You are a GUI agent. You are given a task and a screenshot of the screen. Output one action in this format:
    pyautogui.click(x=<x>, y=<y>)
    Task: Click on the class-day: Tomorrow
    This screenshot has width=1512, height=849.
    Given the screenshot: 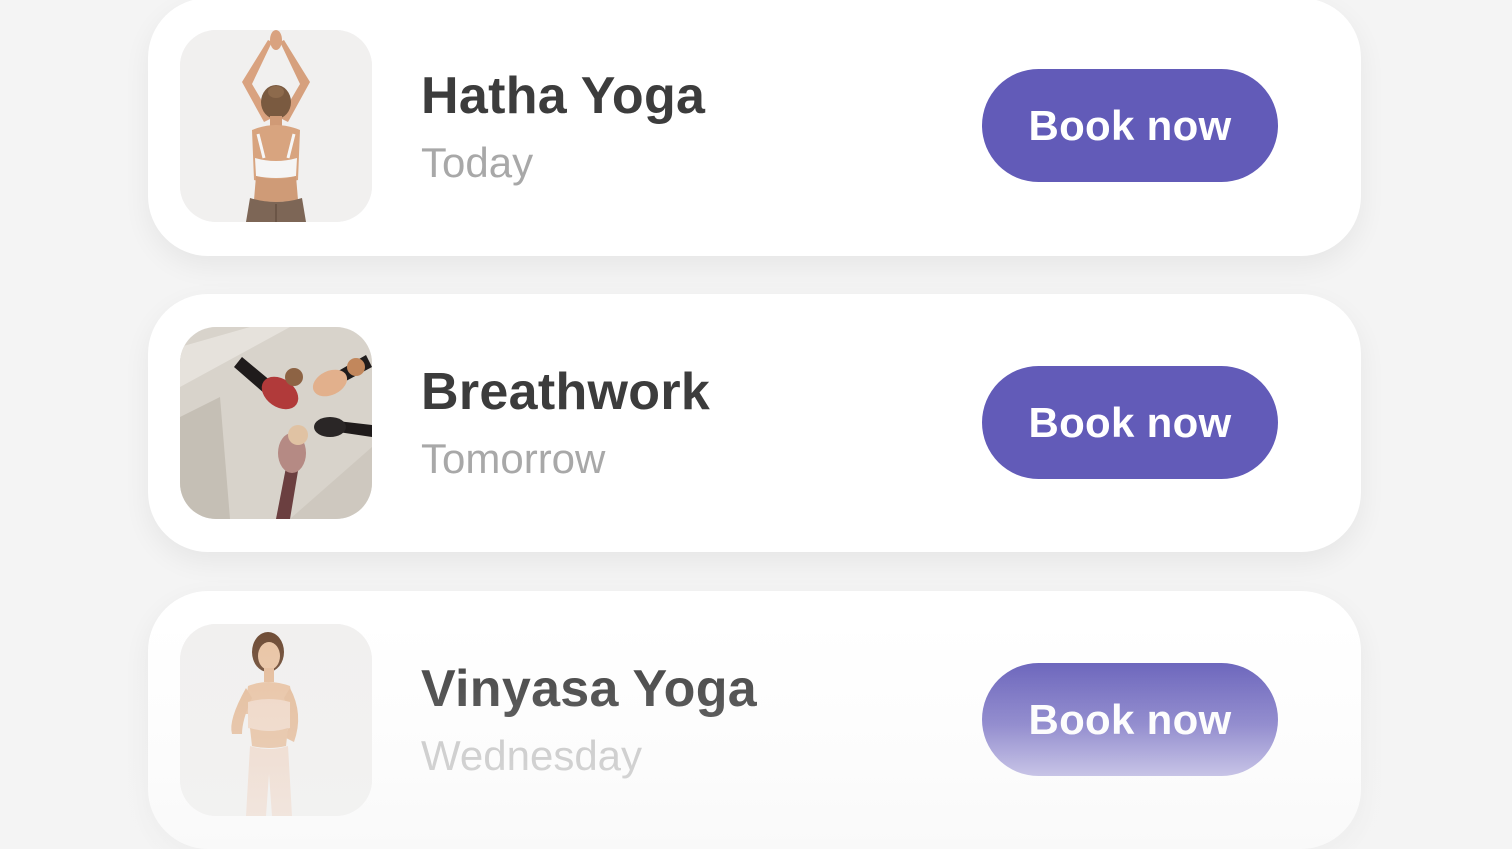 What is the action you would take?
    pyautogui.click(x=513, y=458)
    